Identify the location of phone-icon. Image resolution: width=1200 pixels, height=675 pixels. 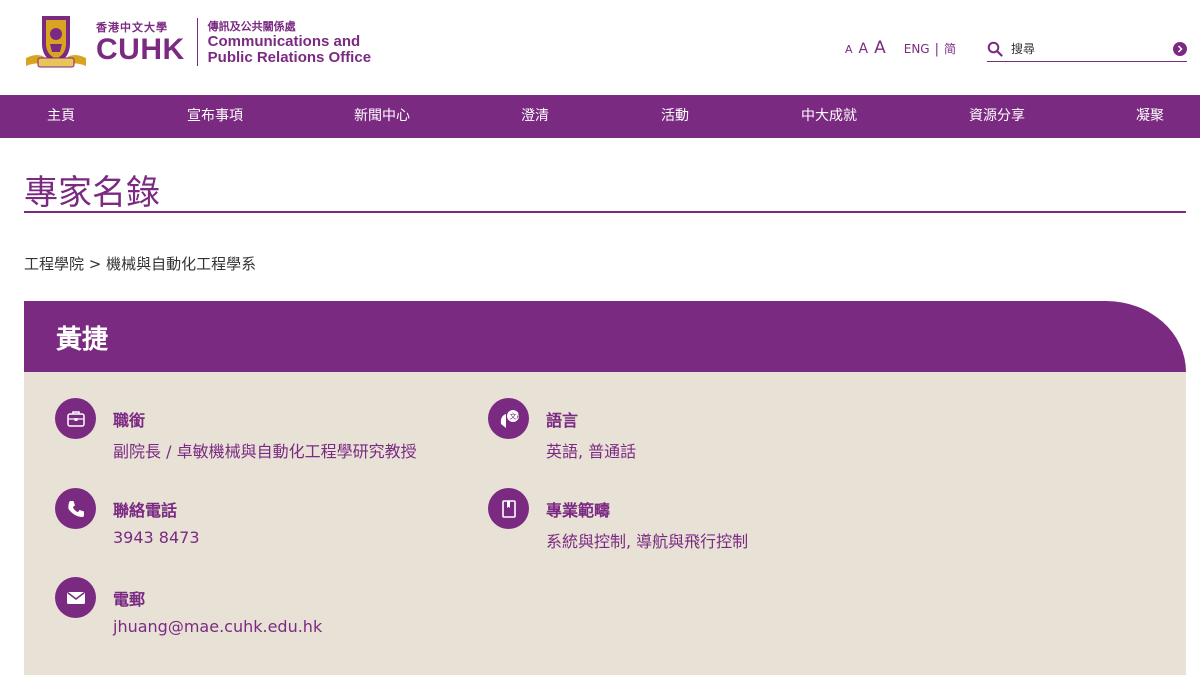
(75, 508).